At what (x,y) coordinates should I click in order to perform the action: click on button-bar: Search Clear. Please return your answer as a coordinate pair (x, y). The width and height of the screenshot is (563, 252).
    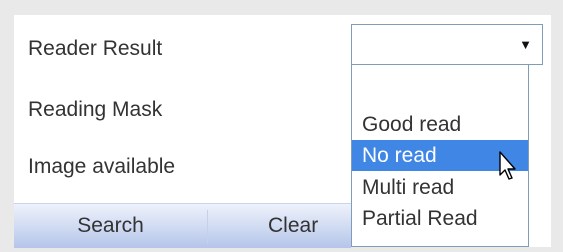
    Looking at the image, I should click on (182, 225).